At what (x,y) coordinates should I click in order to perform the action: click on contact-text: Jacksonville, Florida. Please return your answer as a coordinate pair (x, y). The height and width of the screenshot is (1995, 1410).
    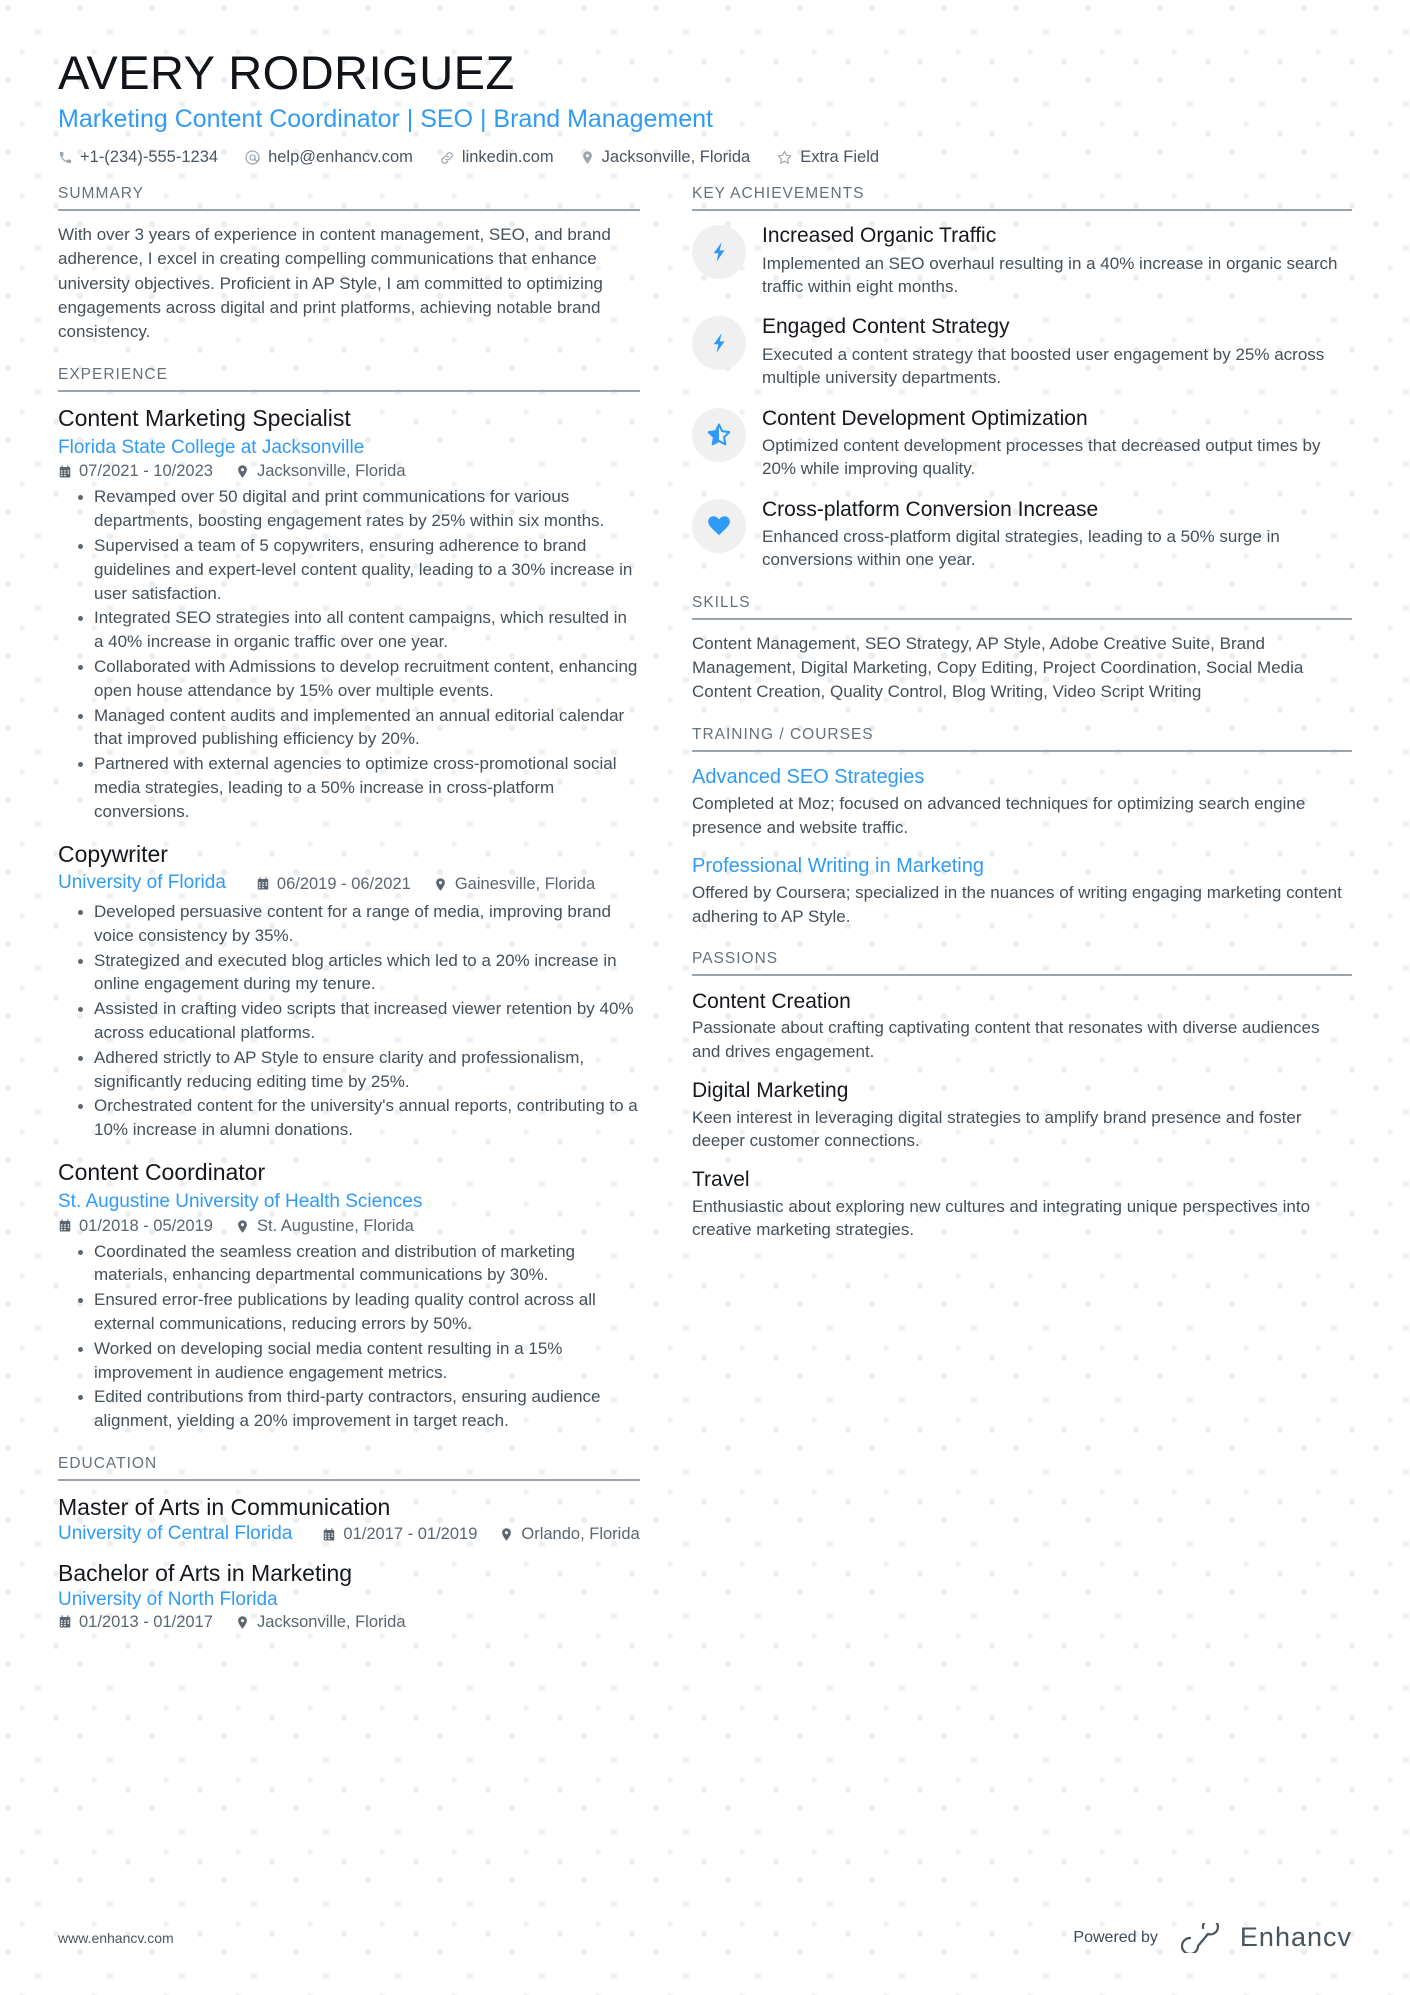
    Looking at the image, I should click on (676, 157).